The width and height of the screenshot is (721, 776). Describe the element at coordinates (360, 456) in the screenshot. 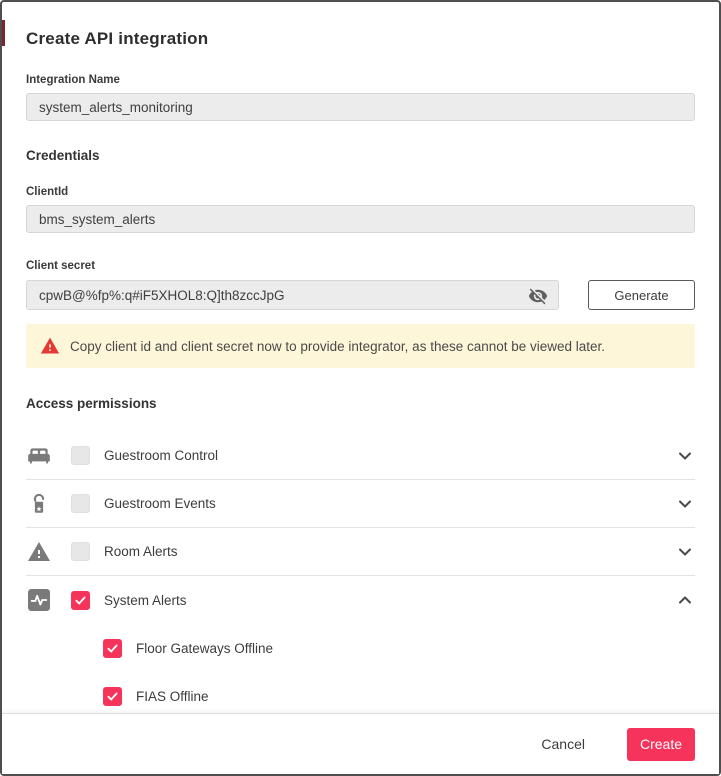

I see `permission-row-guestroom-control: Guestroom Control` at that location.